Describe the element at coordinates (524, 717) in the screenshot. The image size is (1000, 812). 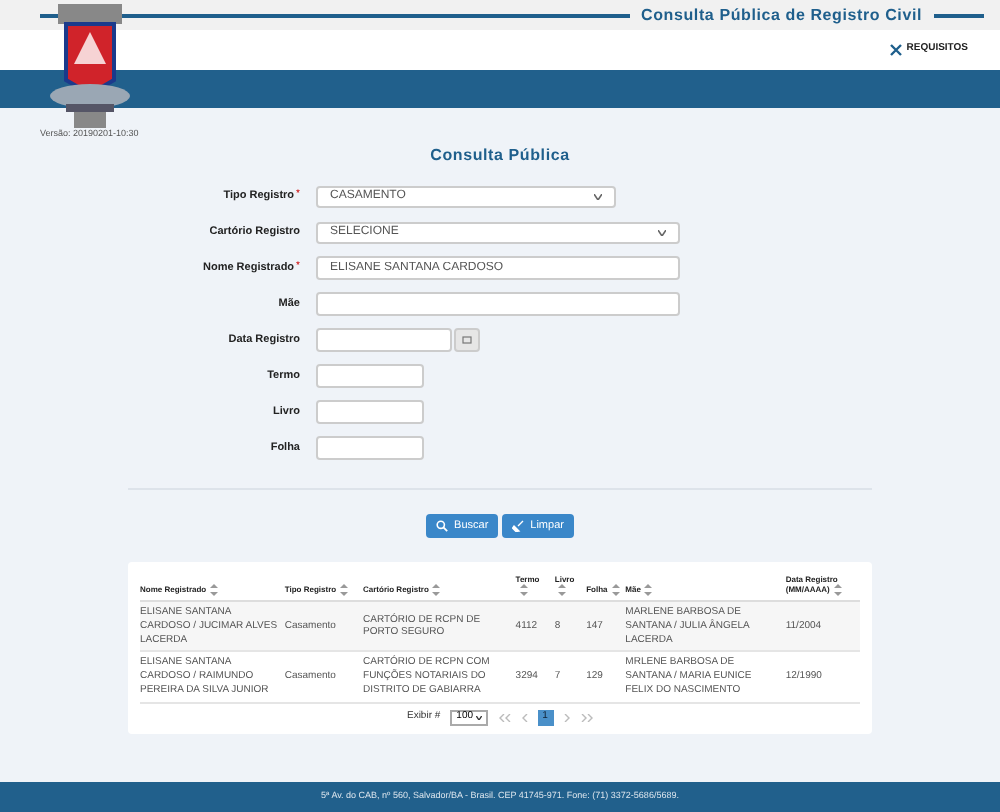
I see `previous-page-icon` at that location.